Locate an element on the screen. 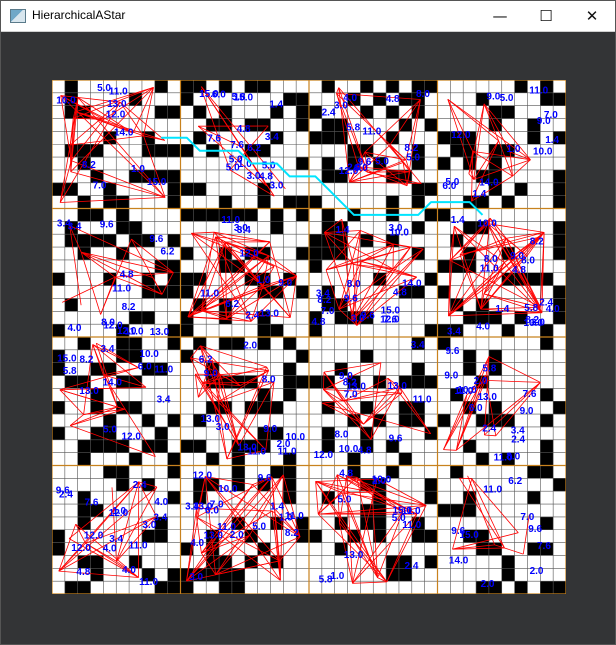  window-title: HierarchicalAStar is located at coordinates (79, 15).